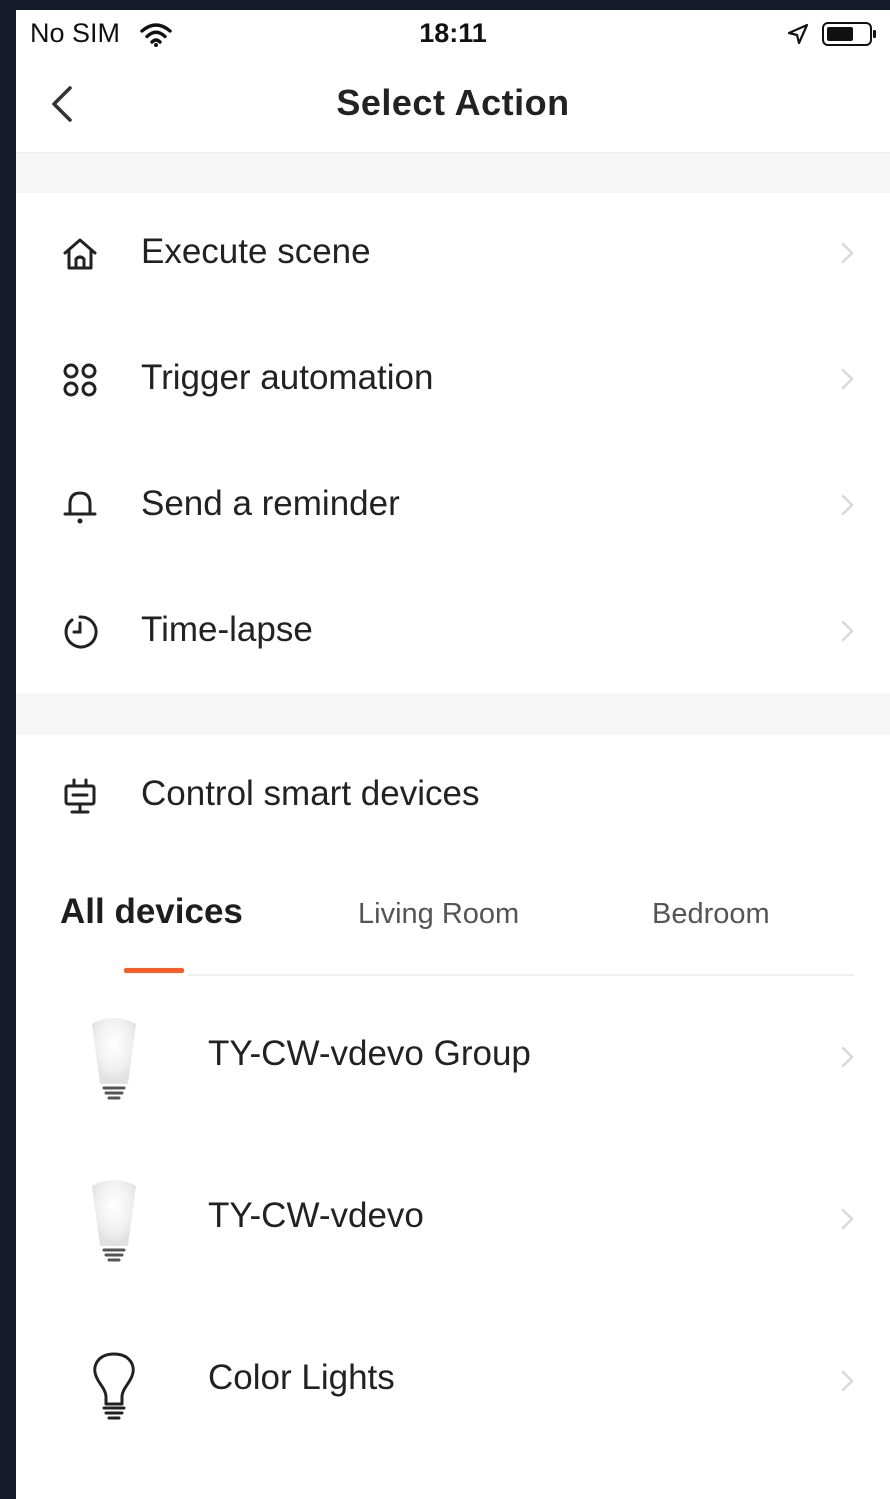  Describe the element at coordinates (849, 34) in the screenshot. I see `battery-icon` at that location.